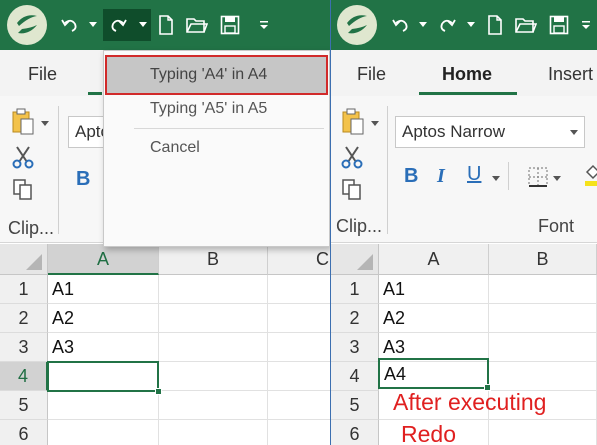 Image resolution: width=597 pixels, height=445 pixels. I want to click on underline-button: U, so click(474, 174).